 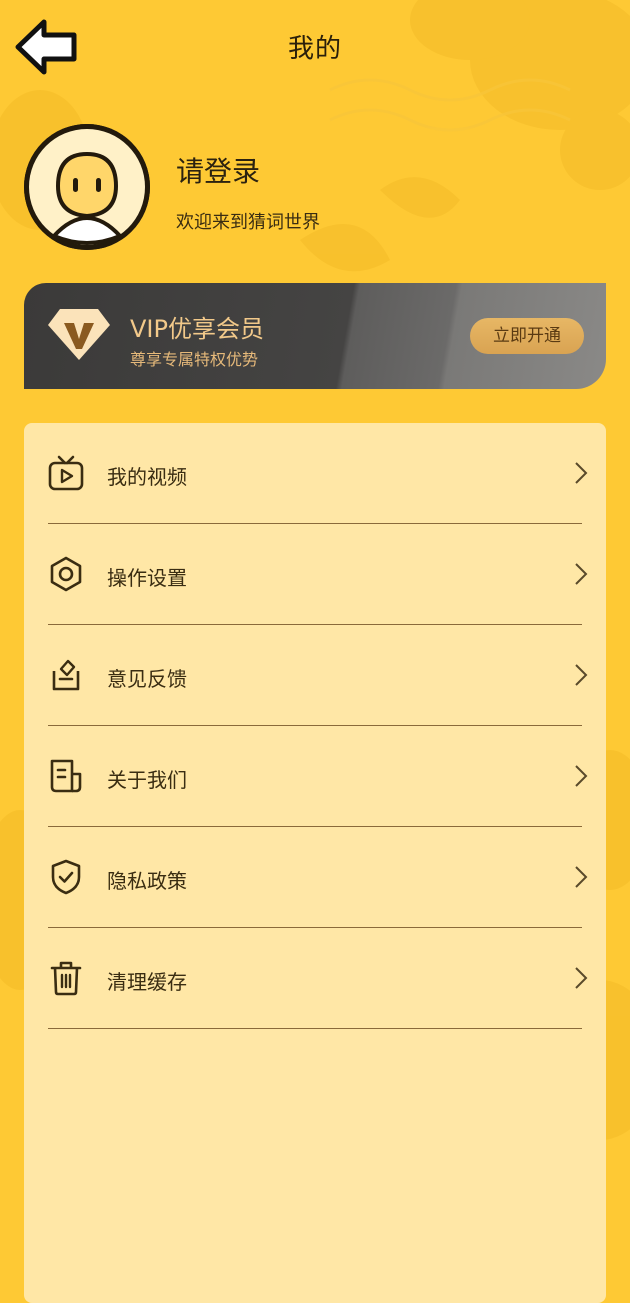 What do you see at coordinates (66, 574) in the screenshot?
I see `hexagon-gear-icon` at bounding box center [66, 574].